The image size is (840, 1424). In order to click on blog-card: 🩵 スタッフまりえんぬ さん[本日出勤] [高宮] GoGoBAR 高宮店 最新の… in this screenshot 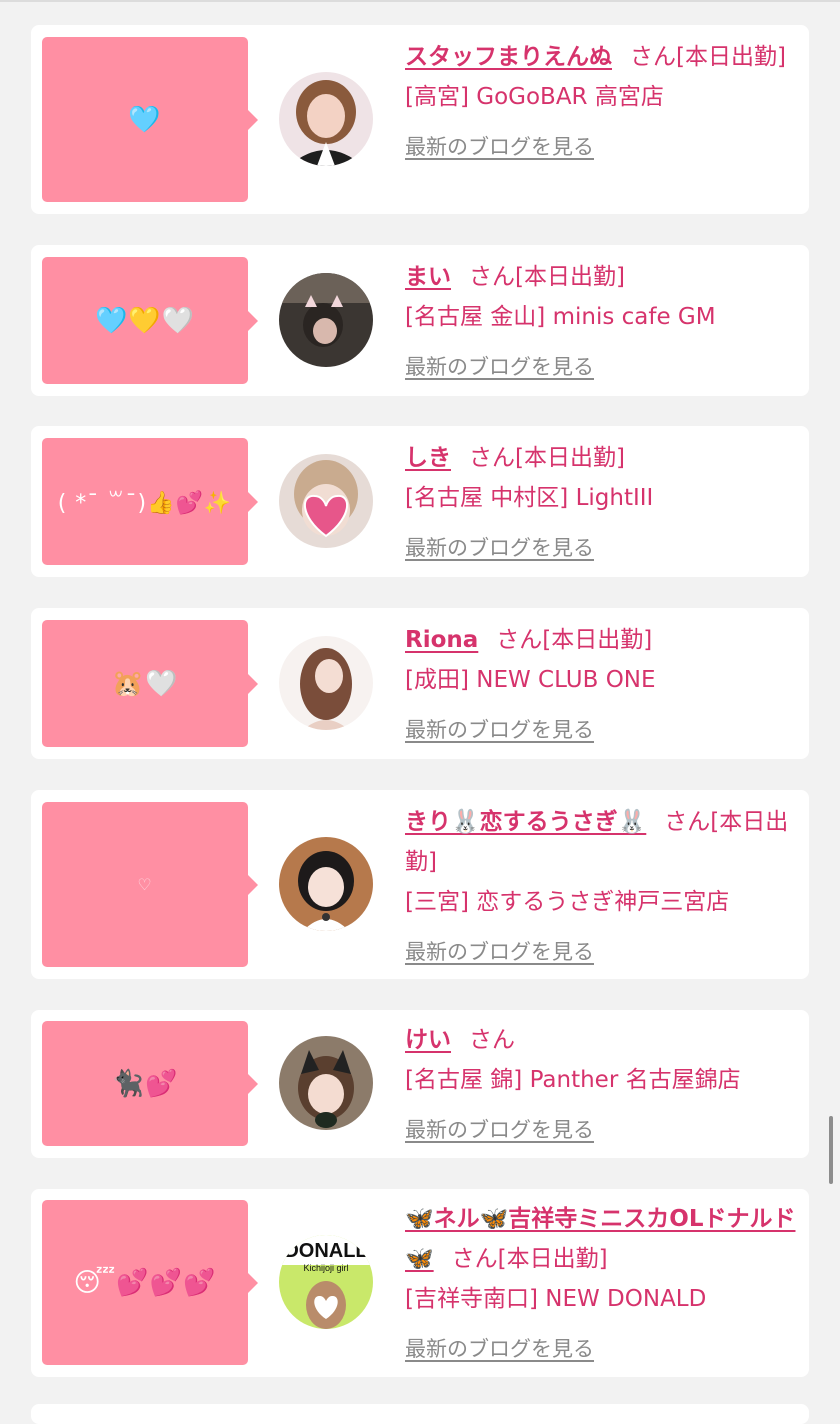, I will do `click(420, 119)`.